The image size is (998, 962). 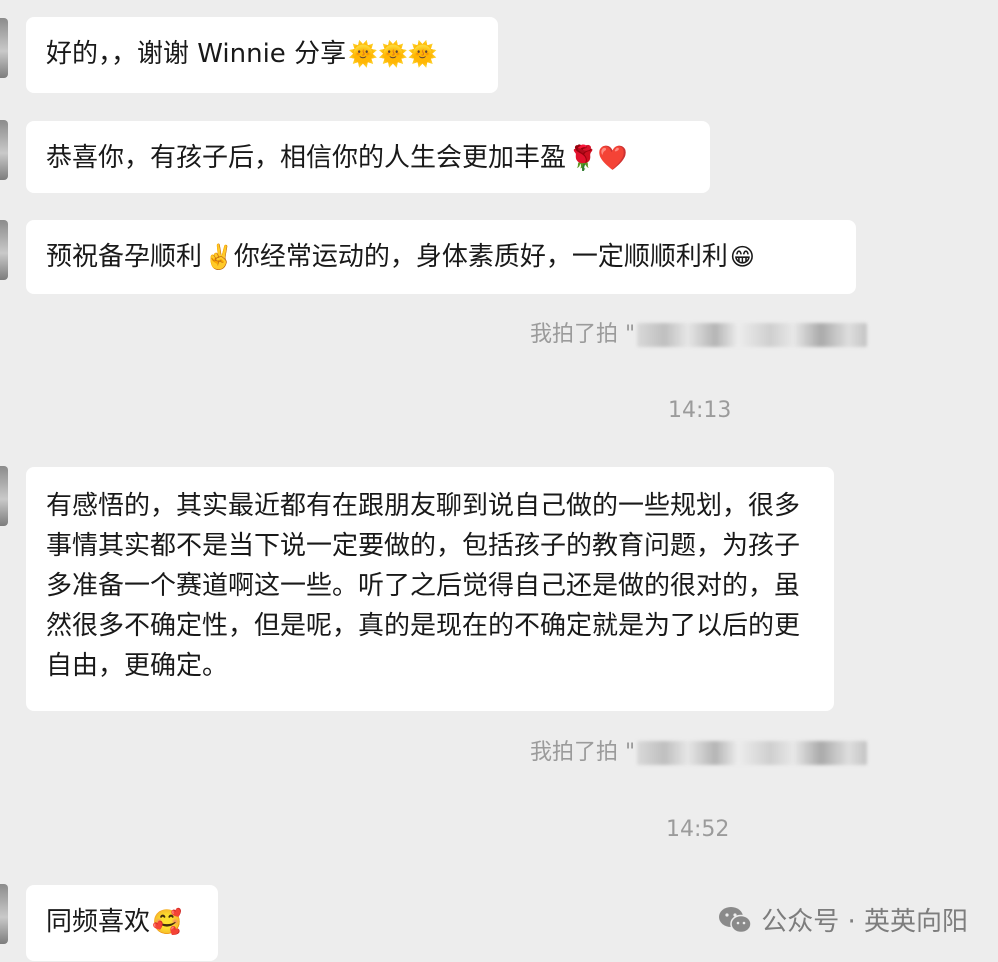 What do you see at coordinates (98, 922) in the screenshot?
I see `message-text: 同频喜欢` at bounding box center [98, 922].